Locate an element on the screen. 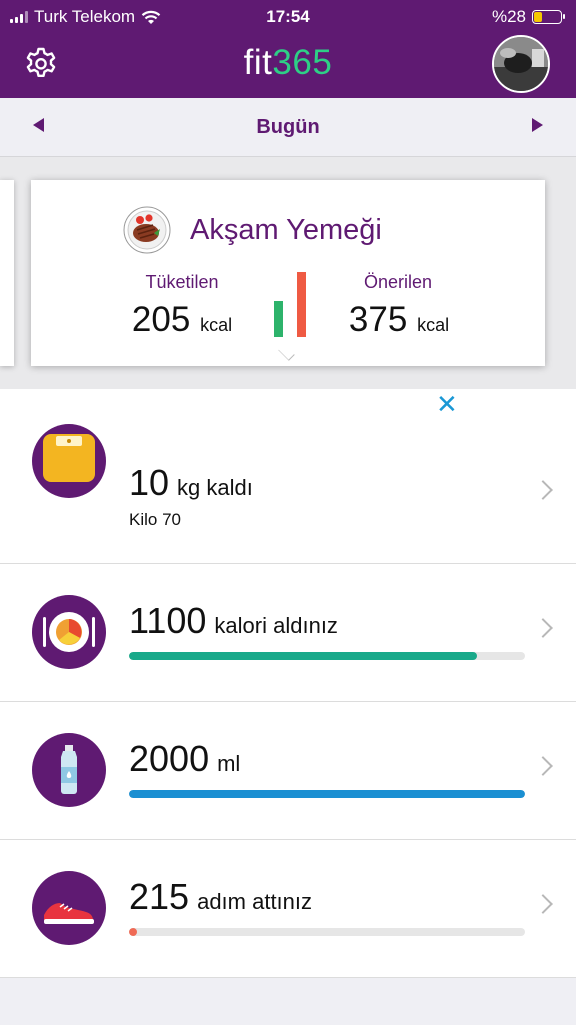  recommended-calories: 375 kcal is located at coordinates (399, 320).